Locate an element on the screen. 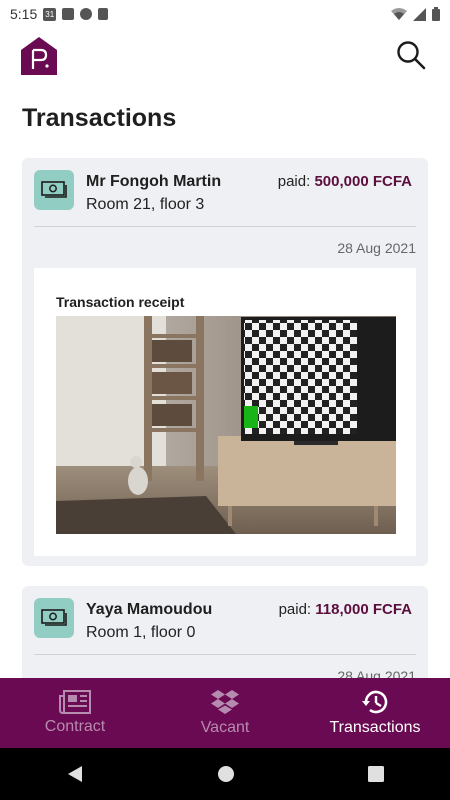 The image size is (450, 800). nav-contract: Contract is located at coordinates (75, 713).